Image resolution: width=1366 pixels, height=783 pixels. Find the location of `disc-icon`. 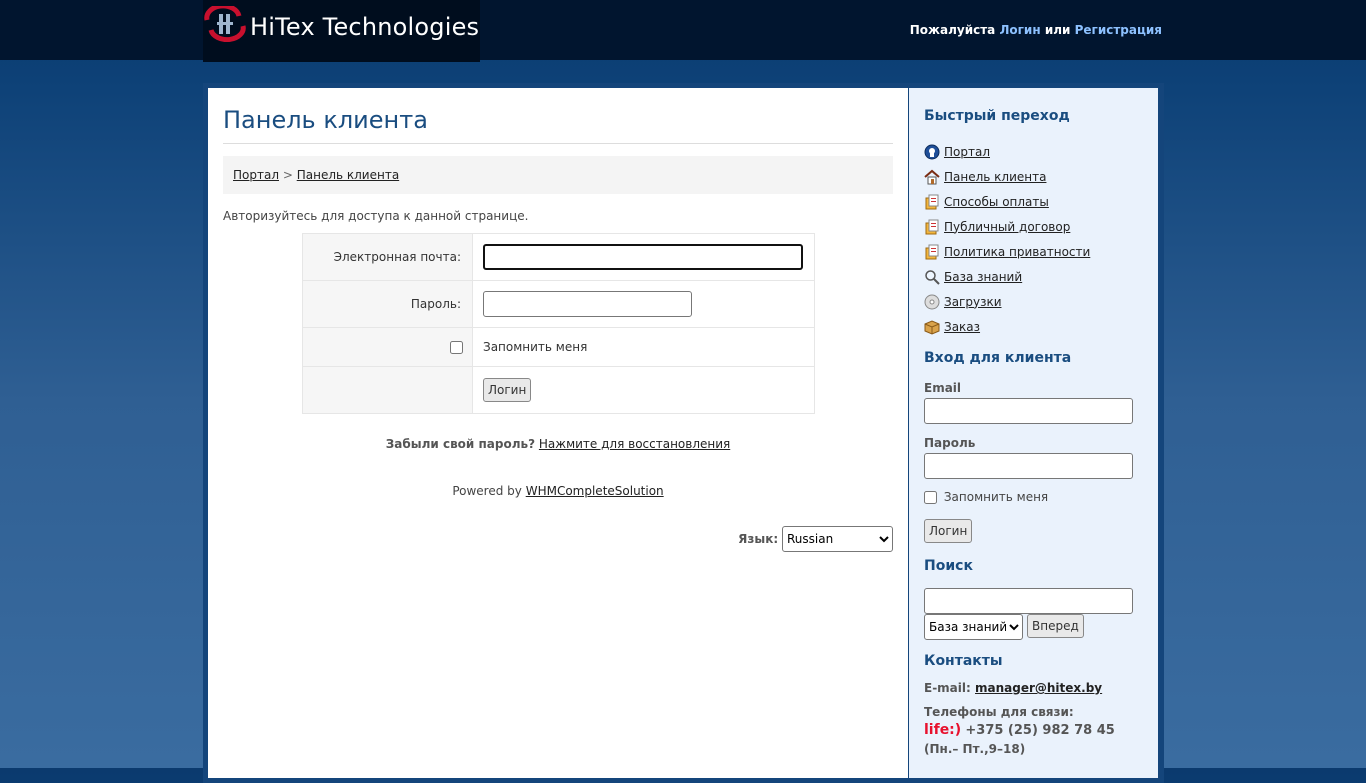

disc-icon is located at coordinates (932, 301).